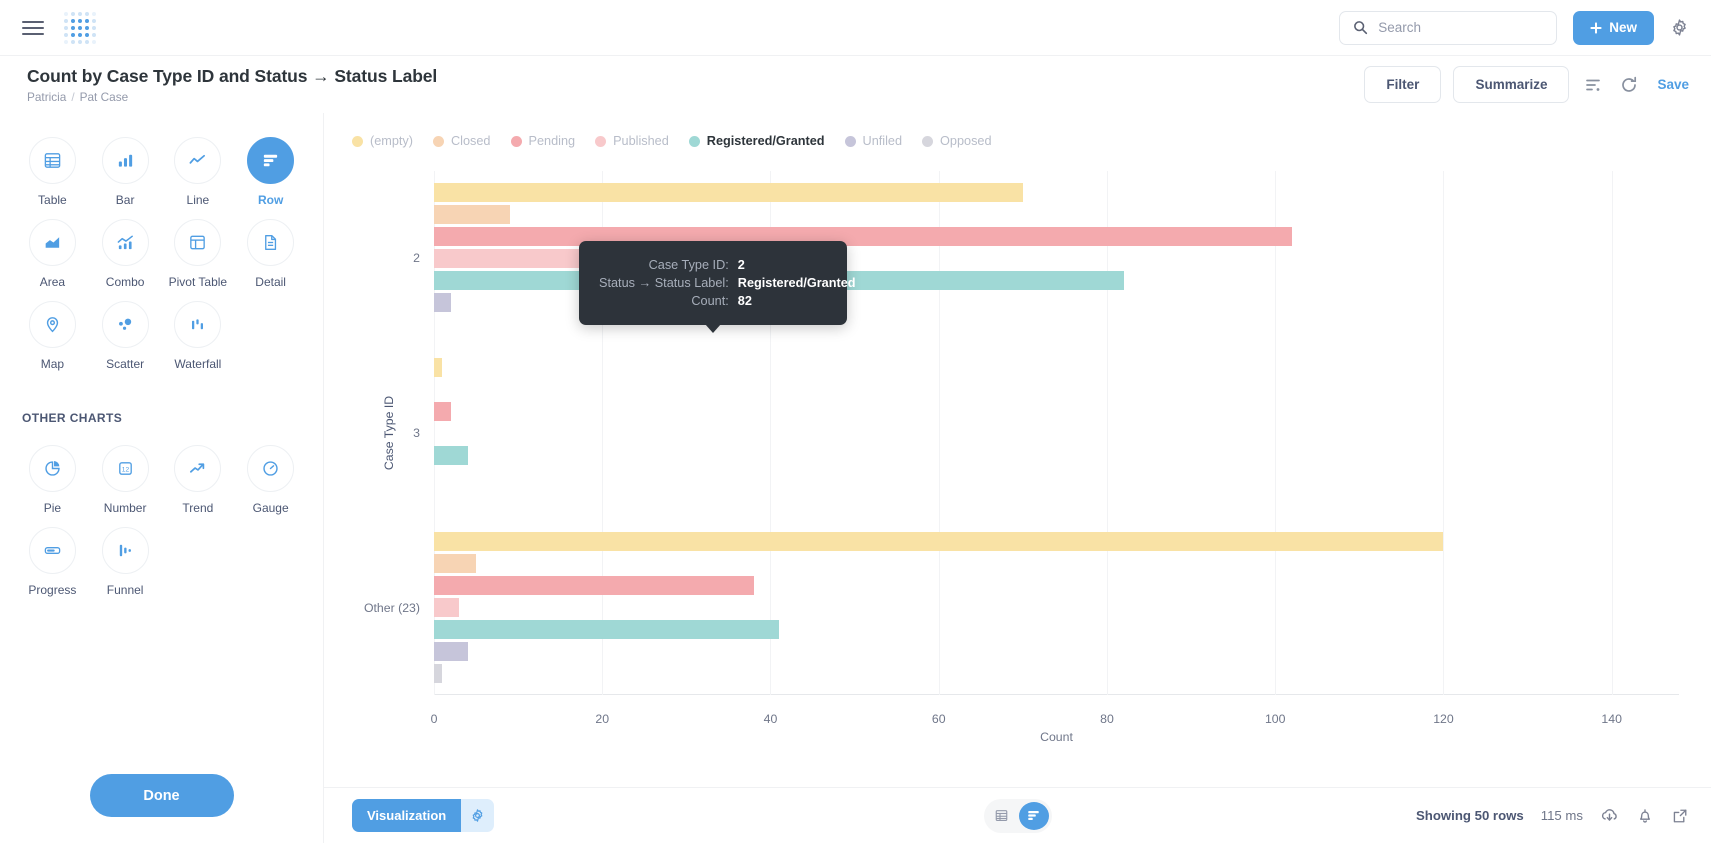  What do you see at coordinates (125, 469) in the screenshot?
I see `svg-text: 12` at bounding box center [125, 469].